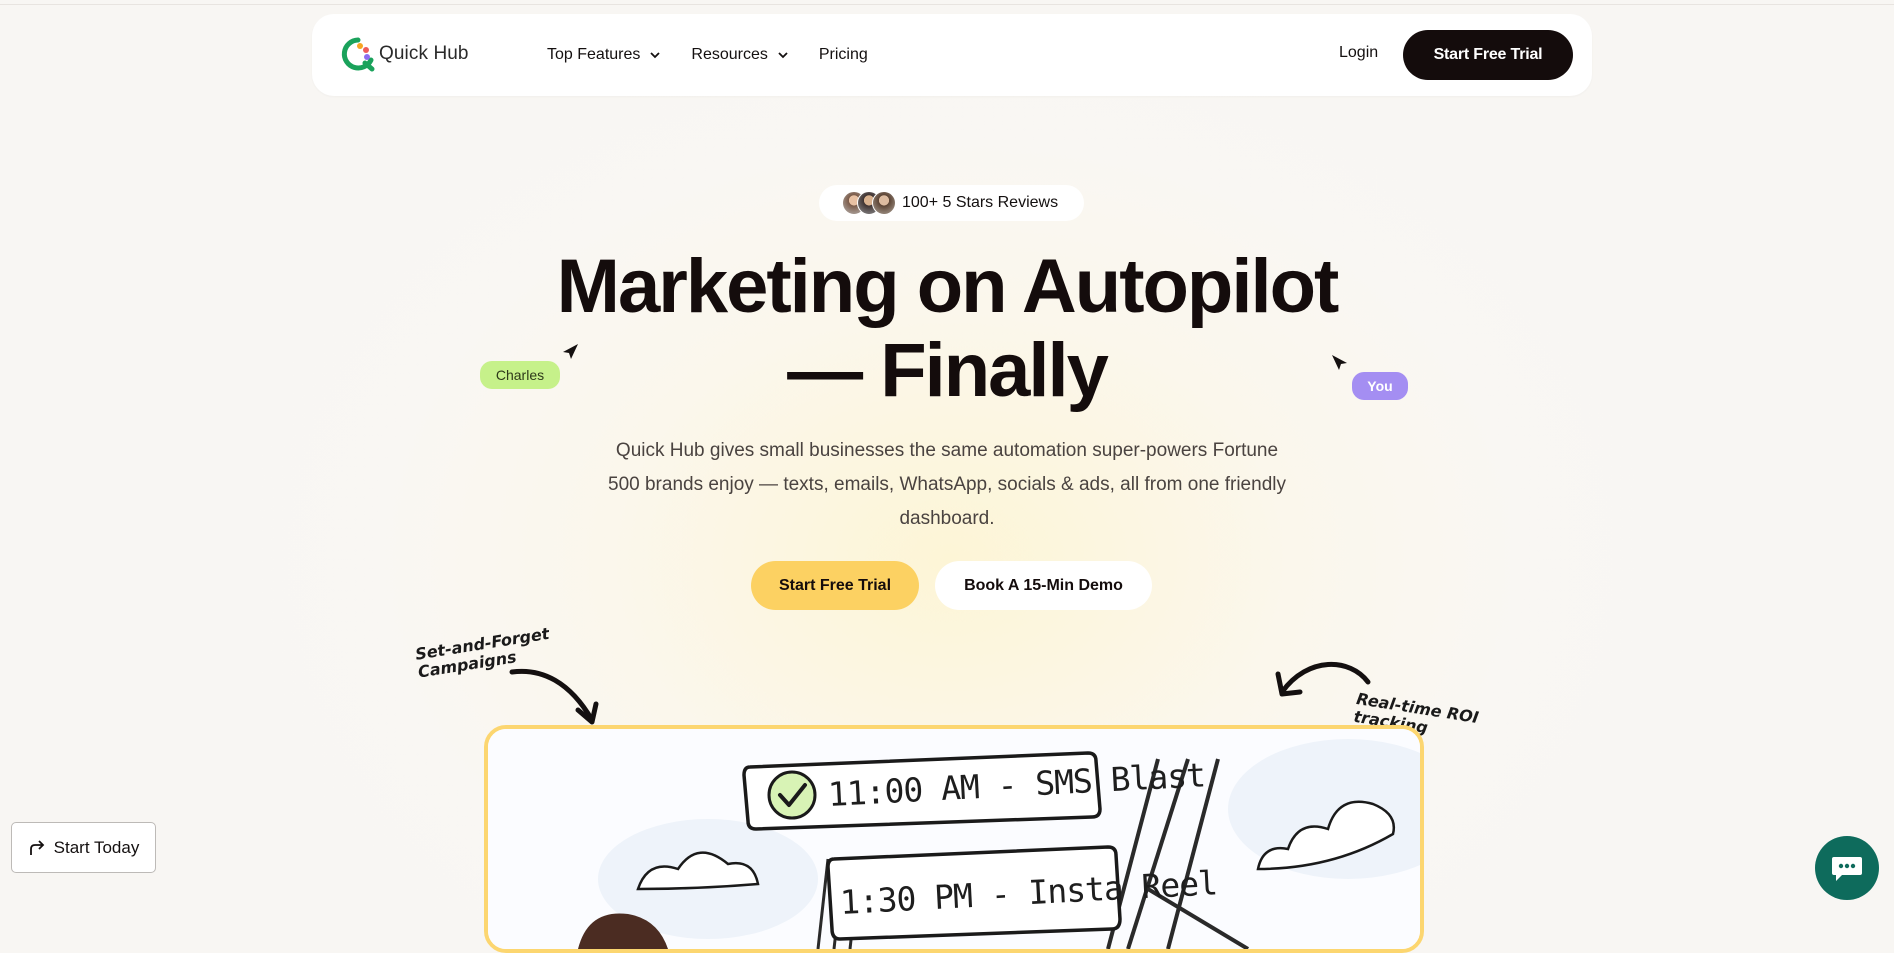 This screenshot has width=1894, height=953. Describe the element at coordinates (358, 54) in the screenshot. I see `quick-hub-logo-icon` at that location.